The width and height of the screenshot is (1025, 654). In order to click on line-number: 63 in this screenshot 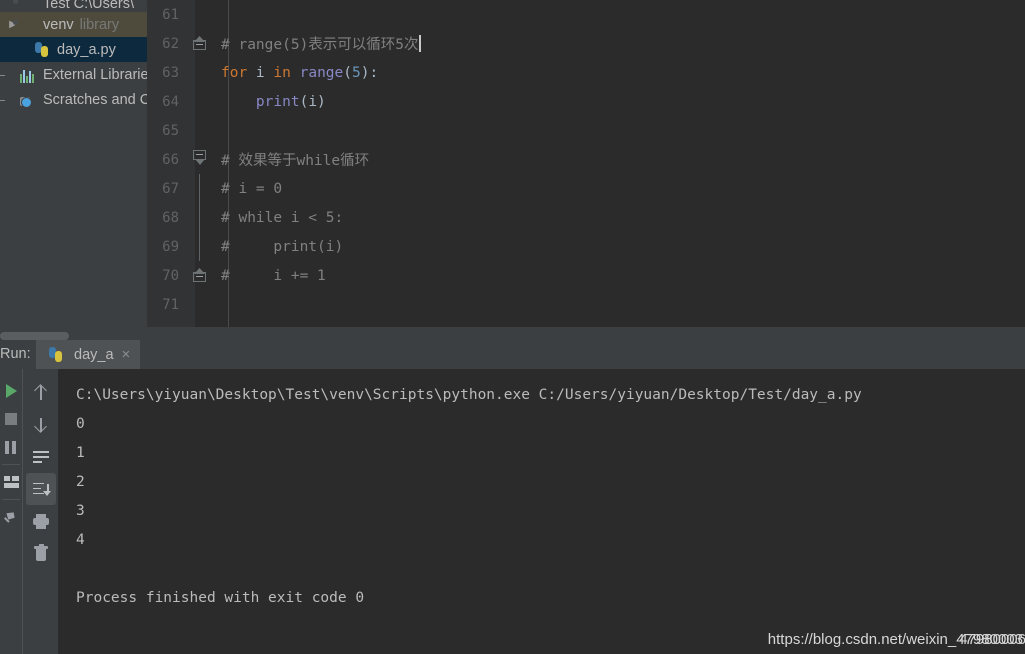, I will do `click(170, 72)`.